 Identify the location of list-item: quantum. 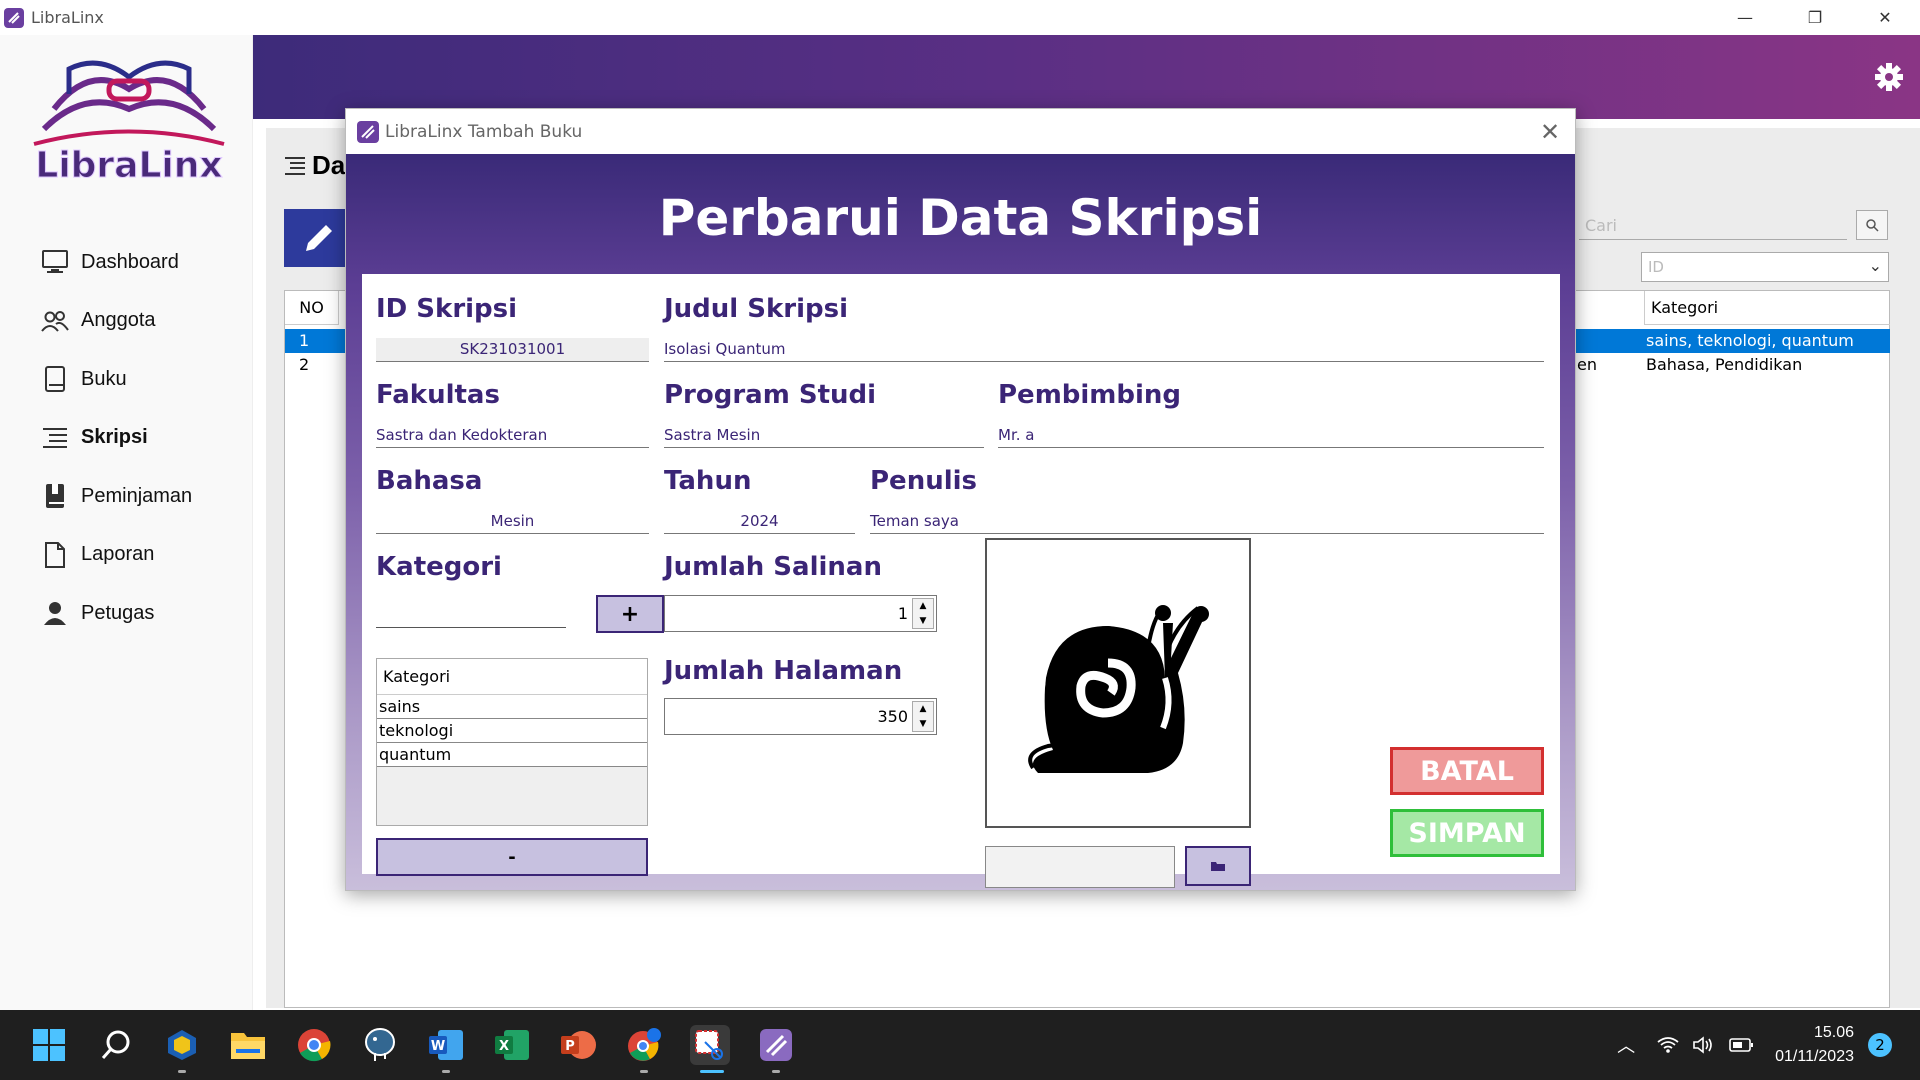
(512, 755).